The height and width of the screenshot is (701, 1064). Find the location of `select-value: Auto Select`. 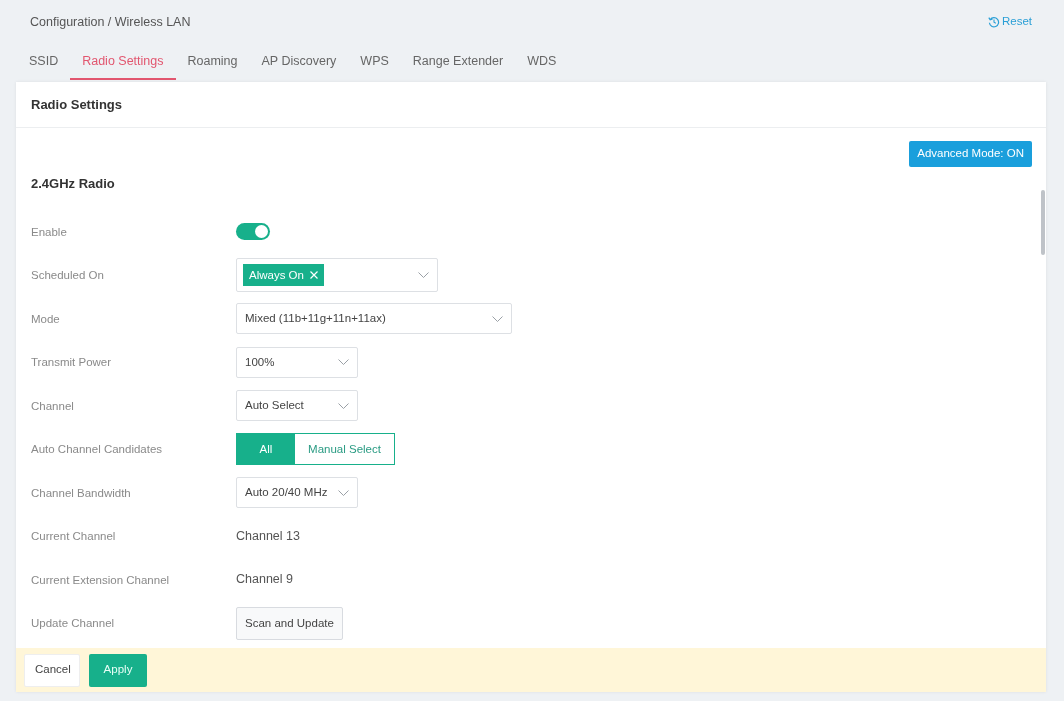

select-value: Auto Select is located at coordinates (275, 406).